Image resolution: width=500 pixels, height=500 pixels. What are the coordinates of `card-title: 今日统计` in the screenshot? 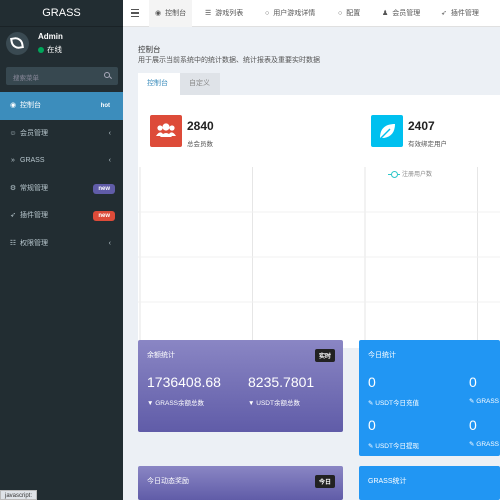 It's located at (382, 355).